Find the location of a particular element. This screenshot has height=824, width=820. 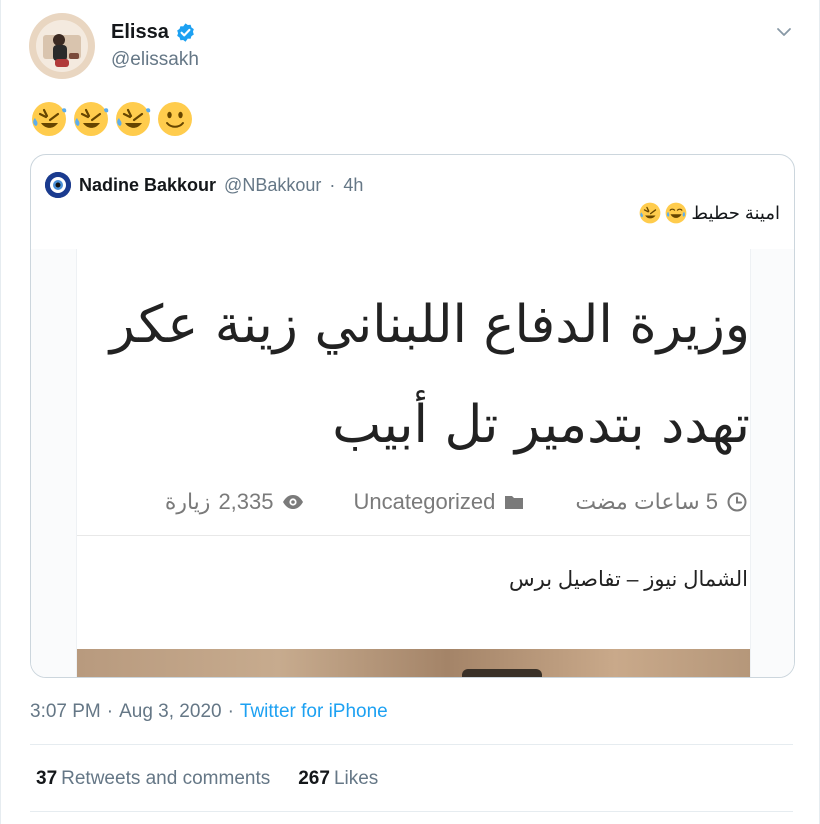

article-views: 2,335 زيارة is located at coordinates (234, 502).